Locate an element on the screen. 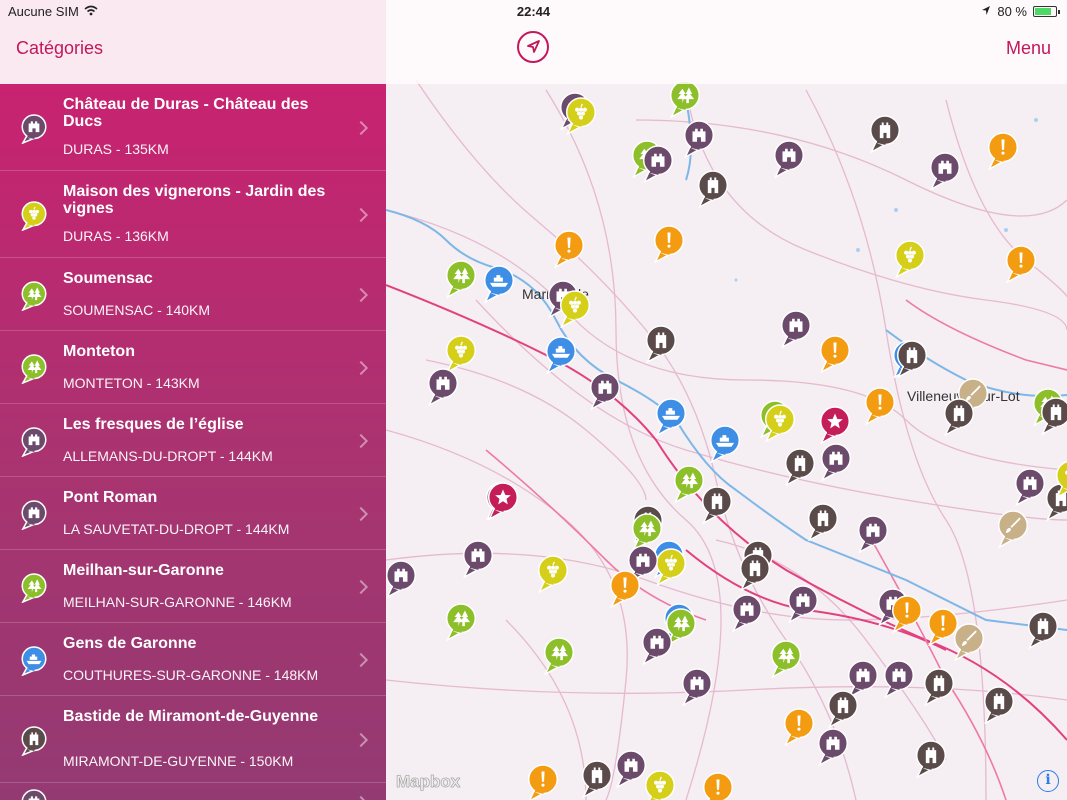  place-subtitle: MEILHAN-SUR-GARONNE - 146KM is located at coordinates (177, 602).